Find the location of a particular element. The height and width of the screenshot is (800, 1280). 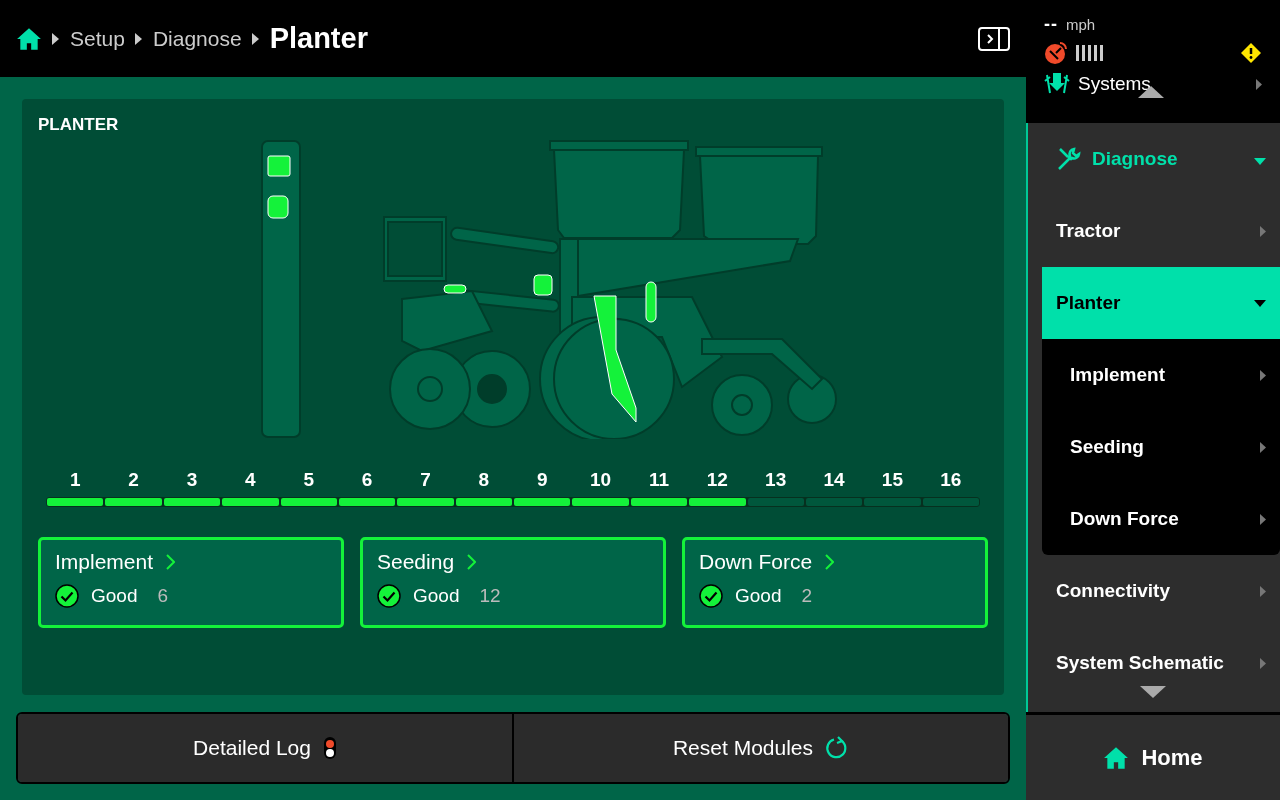

speed-value: -- is located at coordinates (1051, 24).